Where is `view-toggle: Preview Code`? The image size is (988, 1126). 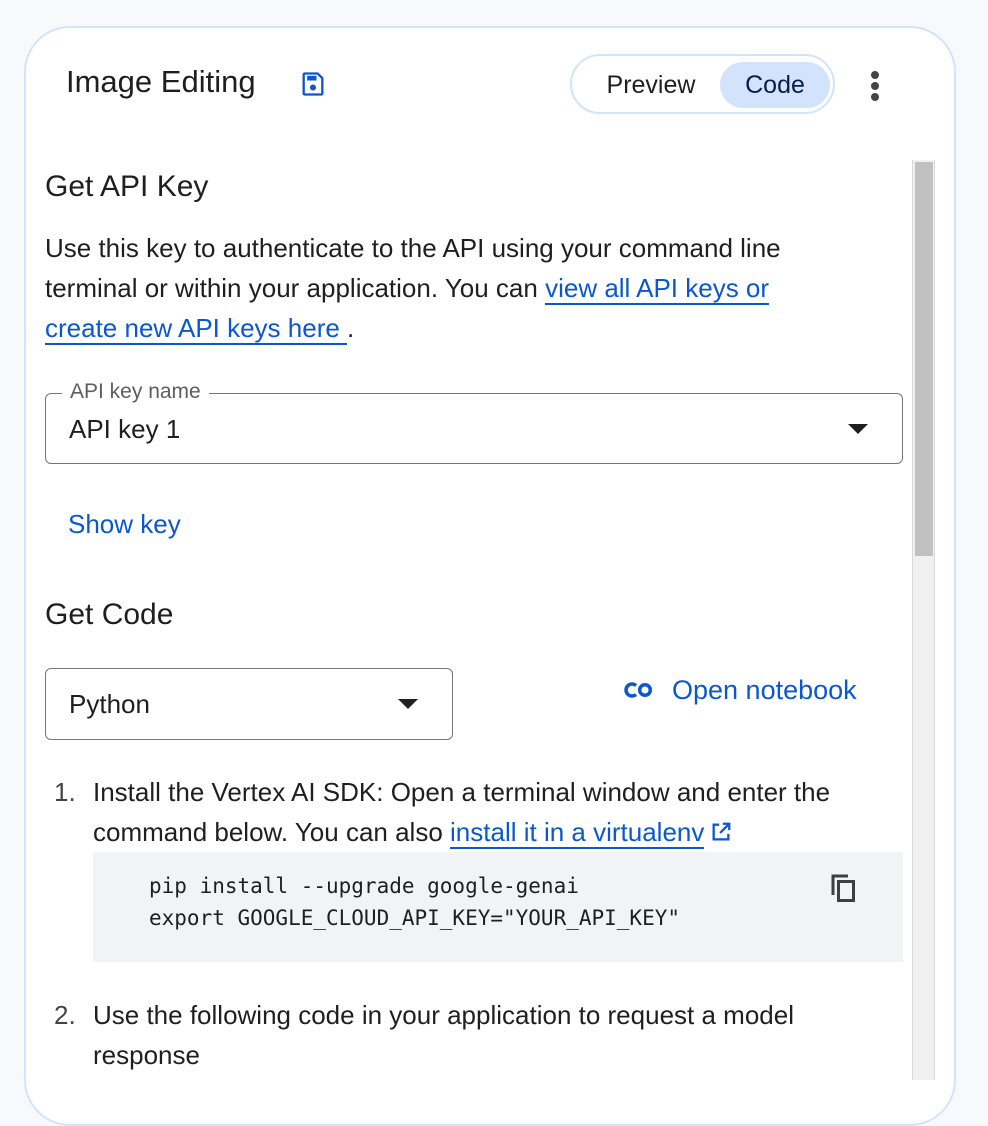 view-toggle: Preview Code is located at coordinates (702, 84).